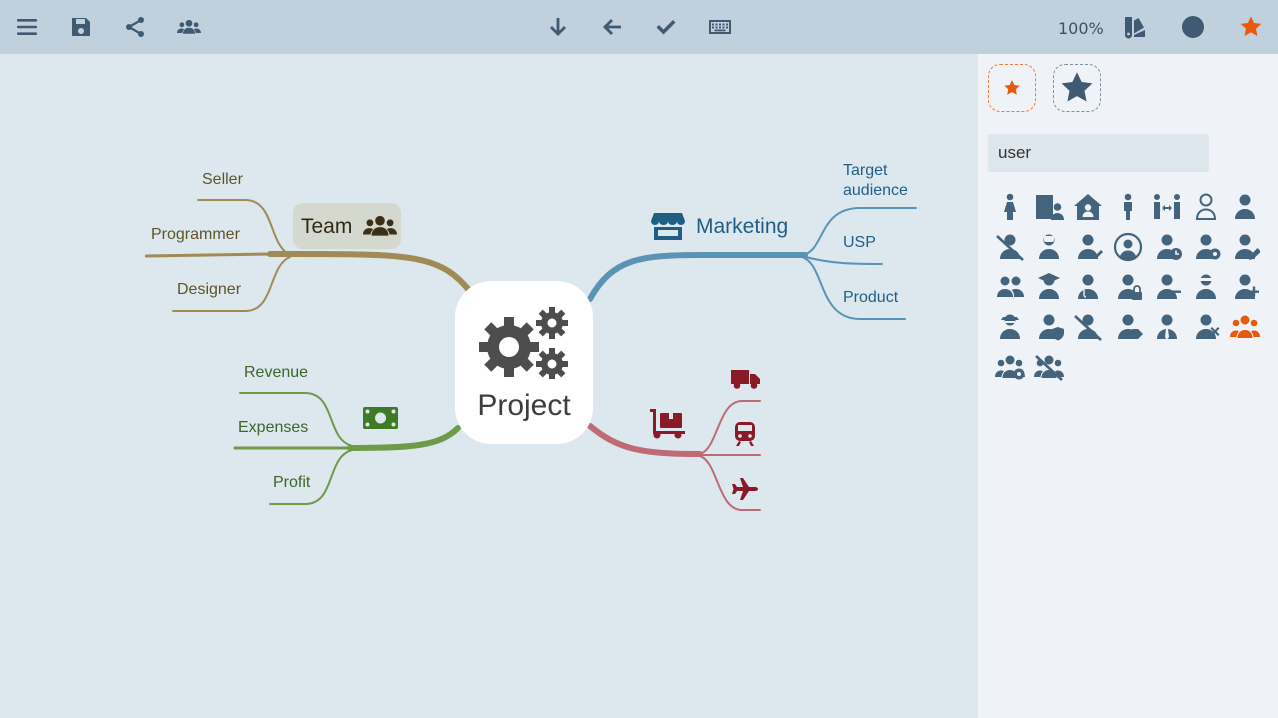 The image size is (1278, 718). I want to click on move-down-button, so click(558, 27).